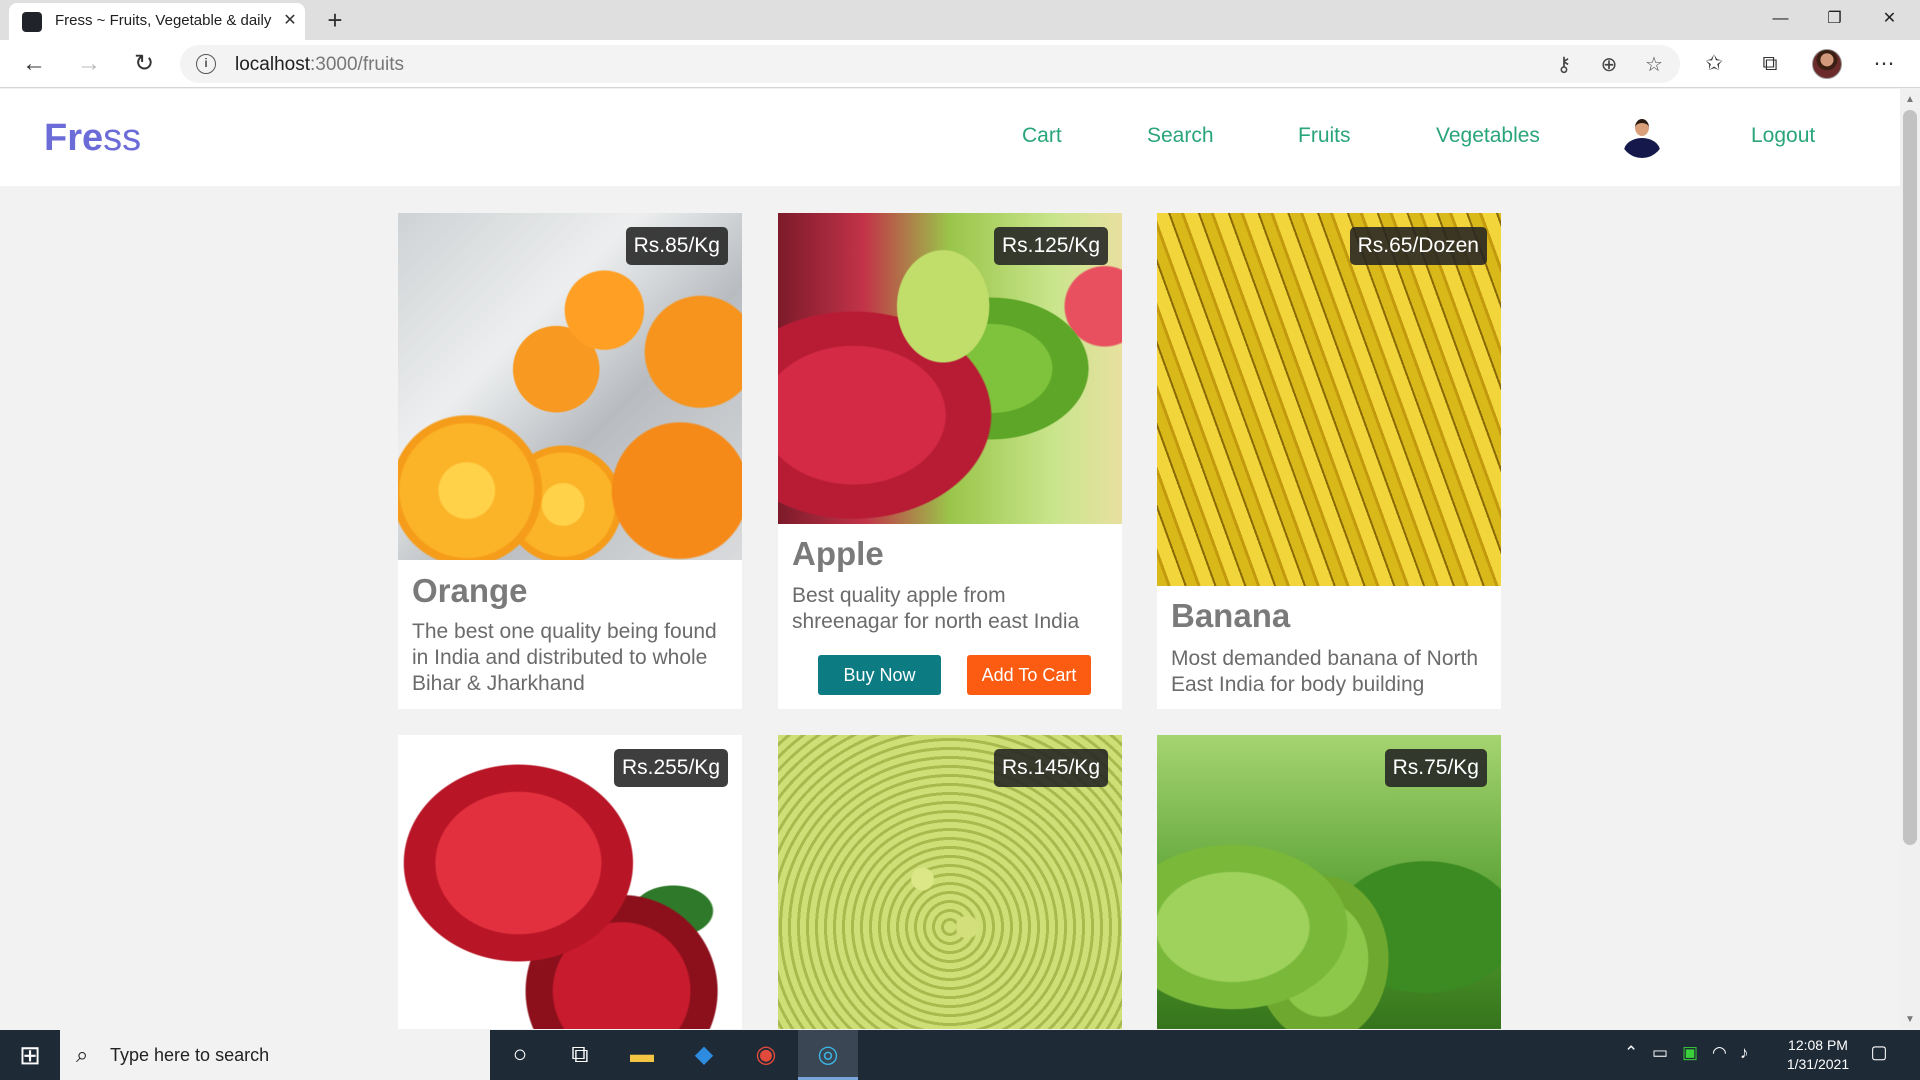 The height and width of the screenshot is (1080, 1920). Describe the element at coordinates (32, 22) in the screenshot. I see `react-favicon-icon` at that location.